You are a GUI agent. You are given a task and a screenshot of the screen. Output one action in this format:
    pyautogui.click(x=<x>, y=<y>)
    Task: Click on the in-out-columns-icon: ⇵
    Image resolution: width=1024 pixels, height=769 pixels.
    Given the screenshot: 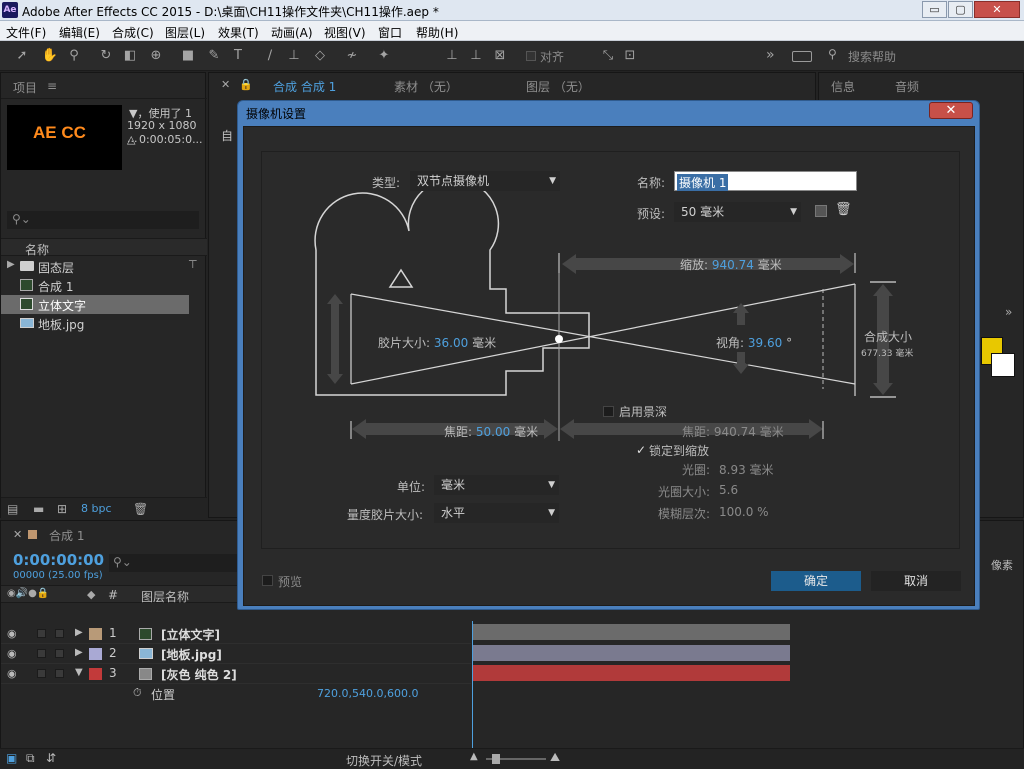 What is the action you would take?
    pyautogui.click(x=51, y=758)
    